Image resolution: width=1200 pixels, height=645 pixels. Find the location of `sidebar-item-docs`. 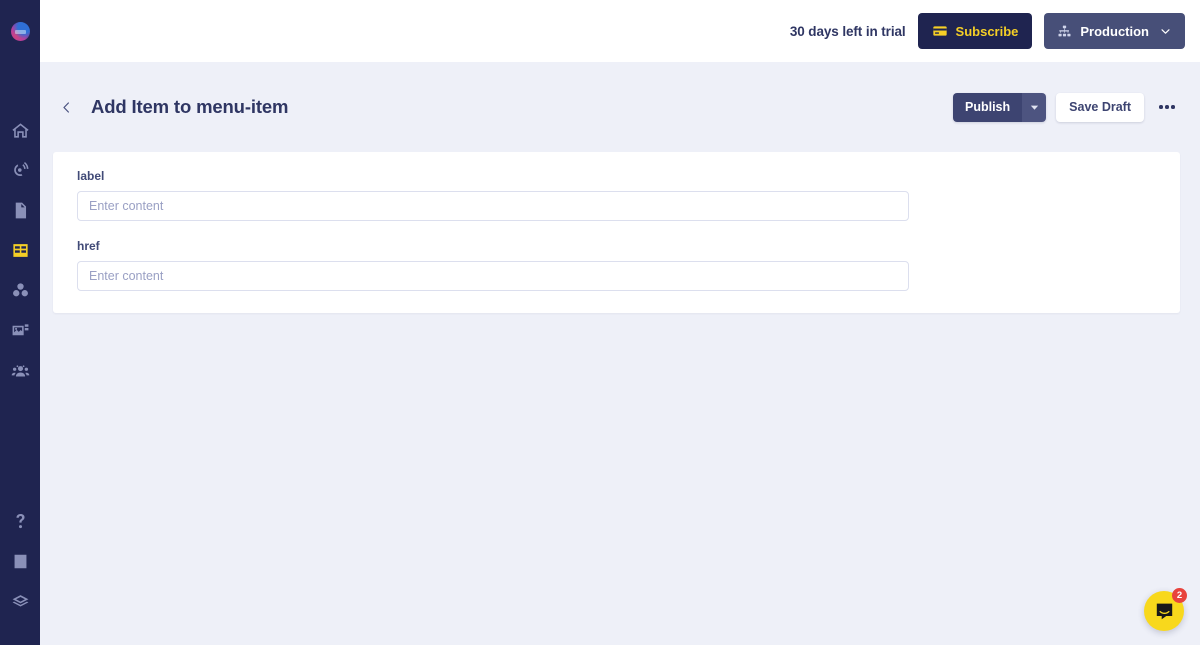

sidebar-item-docs is located at coordinates (20, 561).